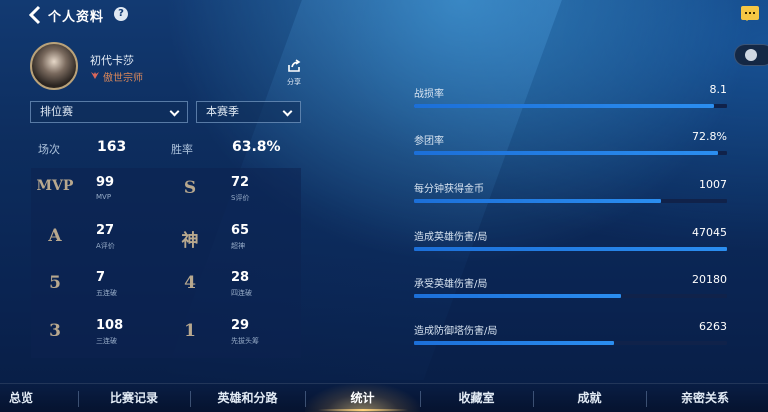 The height and width of the screenshot is (412, 768). I want to click on share-button: 分享, so click(294, 72).